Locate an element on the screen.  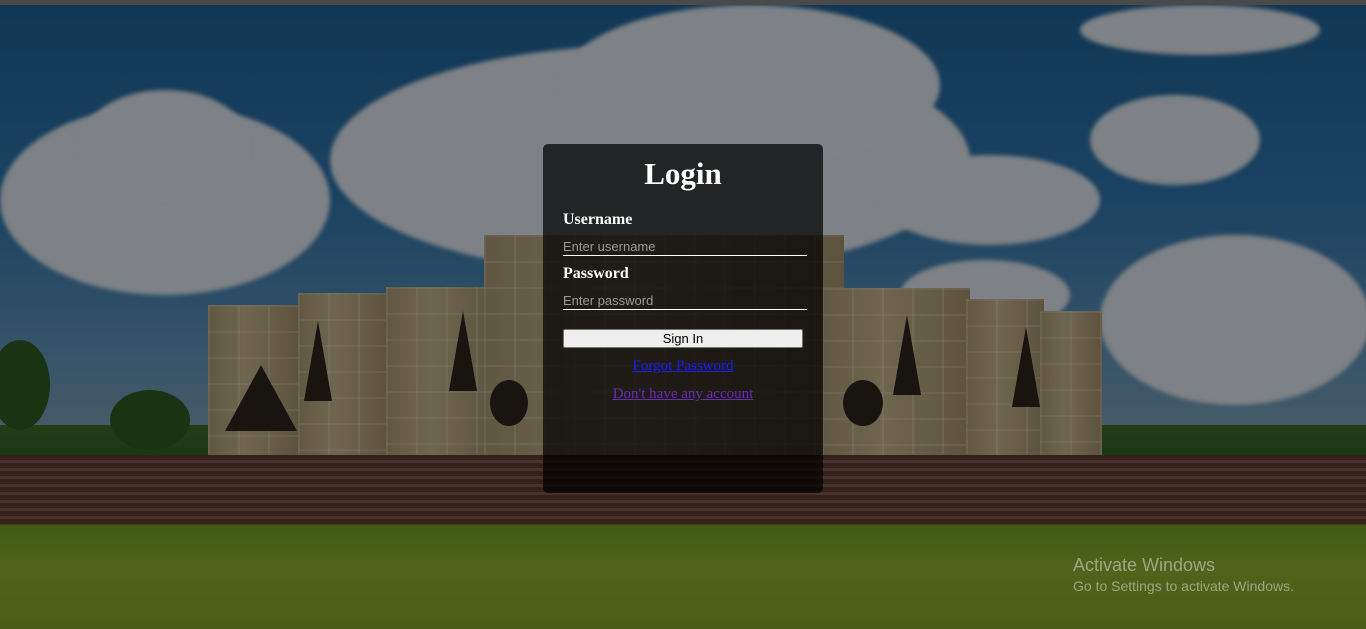
watermark-title: Activate Windows is located at coordinates (1144, 565).